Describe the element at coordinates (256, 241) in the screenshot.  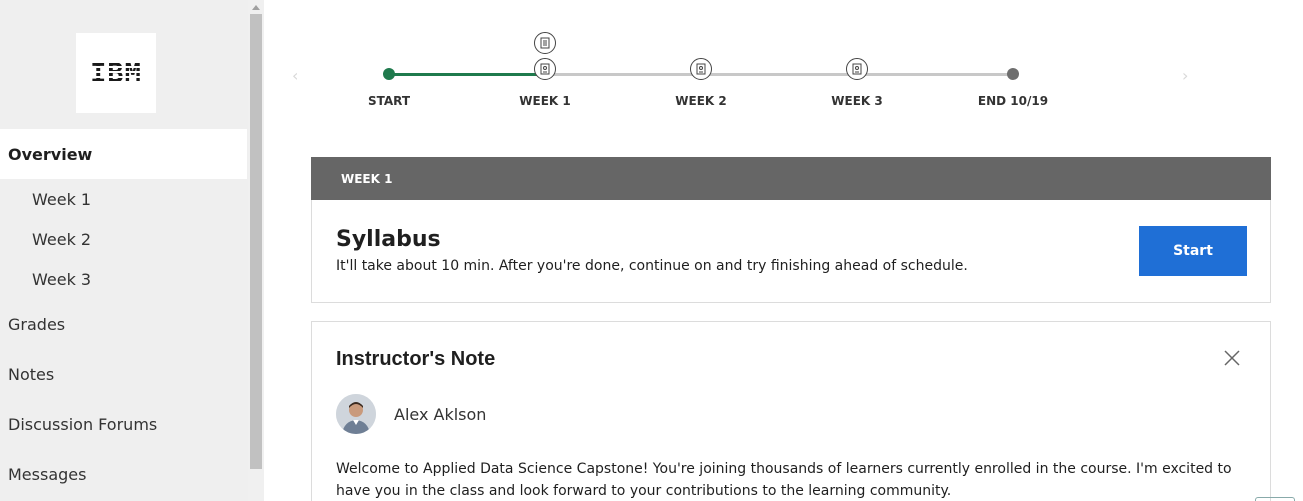
I see `scrollbar-thumb` at that location.